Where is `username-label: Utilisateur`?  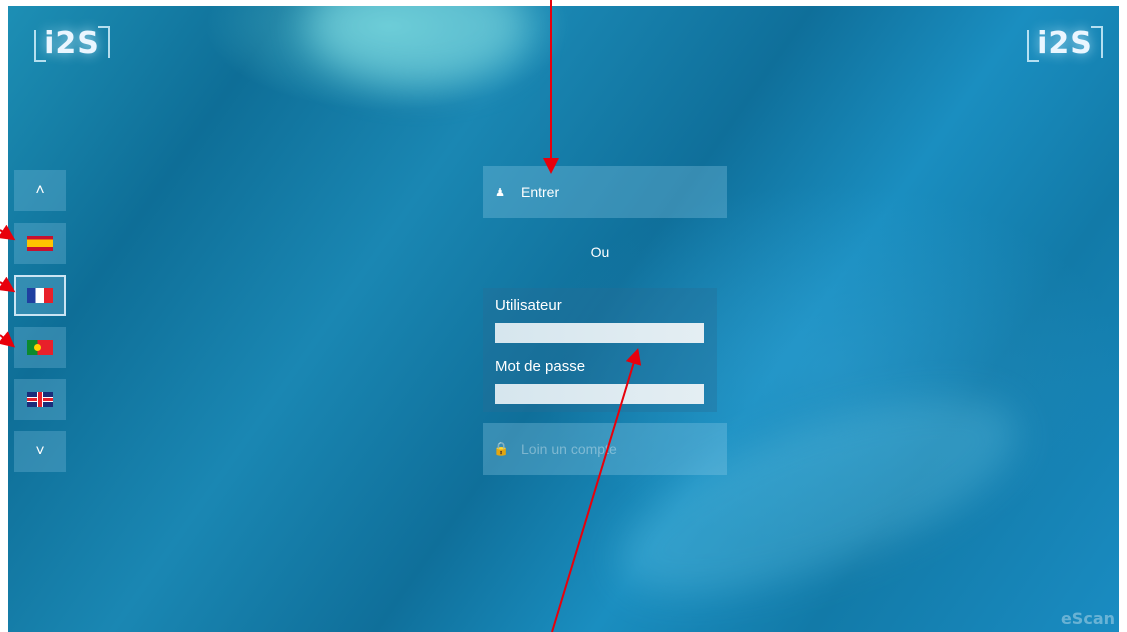 username-label: Utilisateur is located at coordinates (528, 305).